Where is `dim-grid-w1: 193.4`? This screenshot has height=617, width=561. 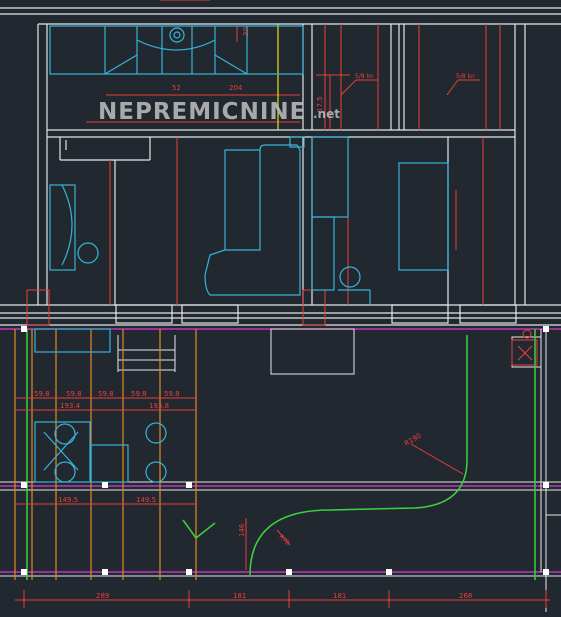
dim-grid-w1: 193.4 is located at coordinates (70, 406).